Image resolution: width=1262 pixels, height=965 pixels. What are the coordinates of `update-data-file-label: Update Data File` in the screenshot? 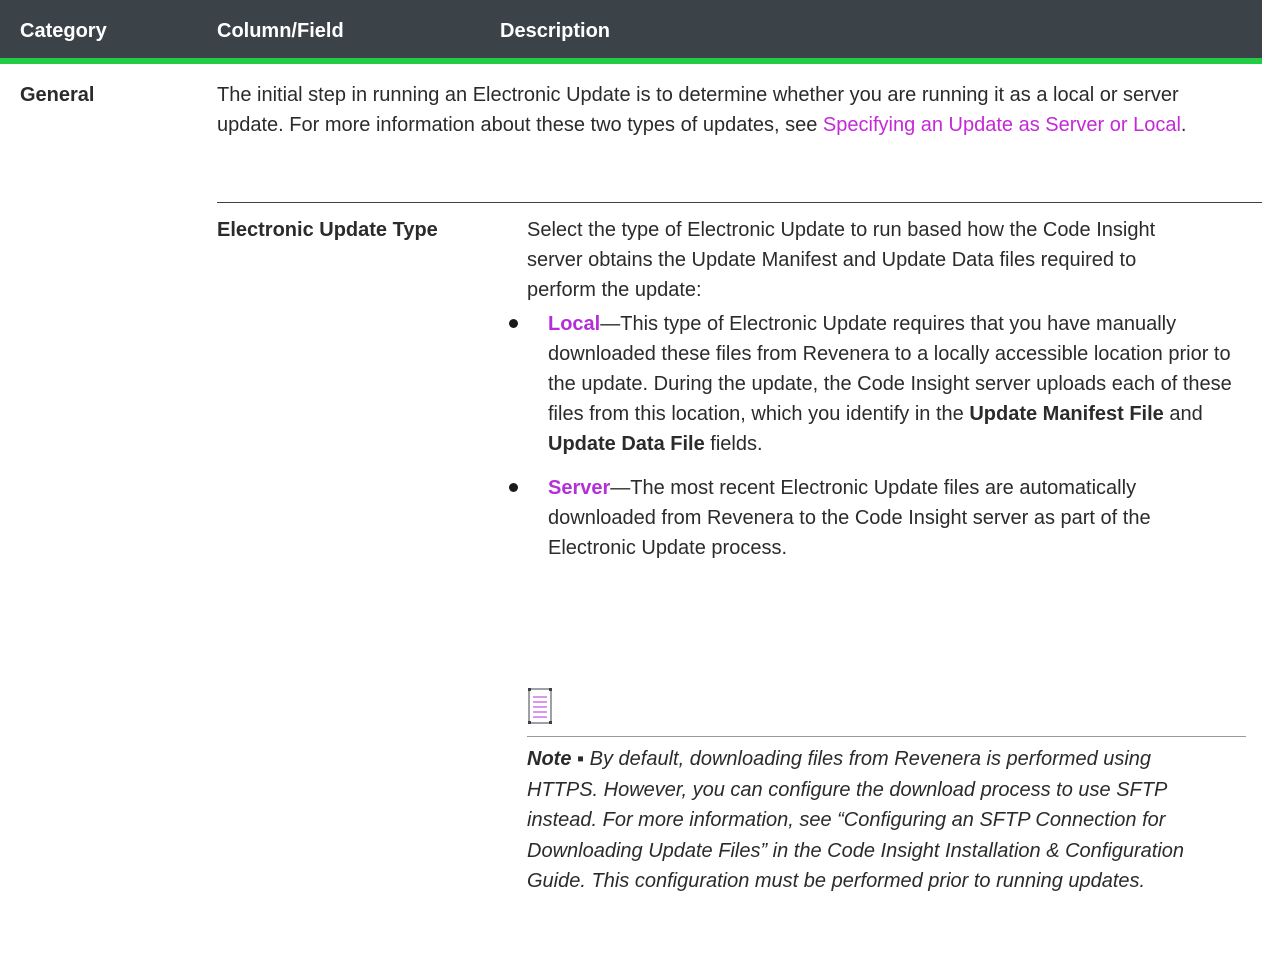 It's located at (626, 444).